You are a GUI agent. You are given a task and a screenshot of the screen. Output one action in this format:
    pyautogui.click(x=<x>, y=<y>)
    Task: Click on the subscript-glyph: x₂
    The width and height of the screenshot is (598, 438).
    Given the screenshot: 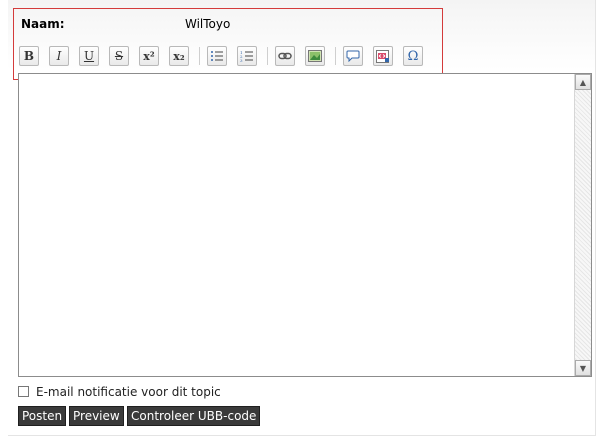 What is the action you would take?
    pyautogui.click(x=179, y=56)
    